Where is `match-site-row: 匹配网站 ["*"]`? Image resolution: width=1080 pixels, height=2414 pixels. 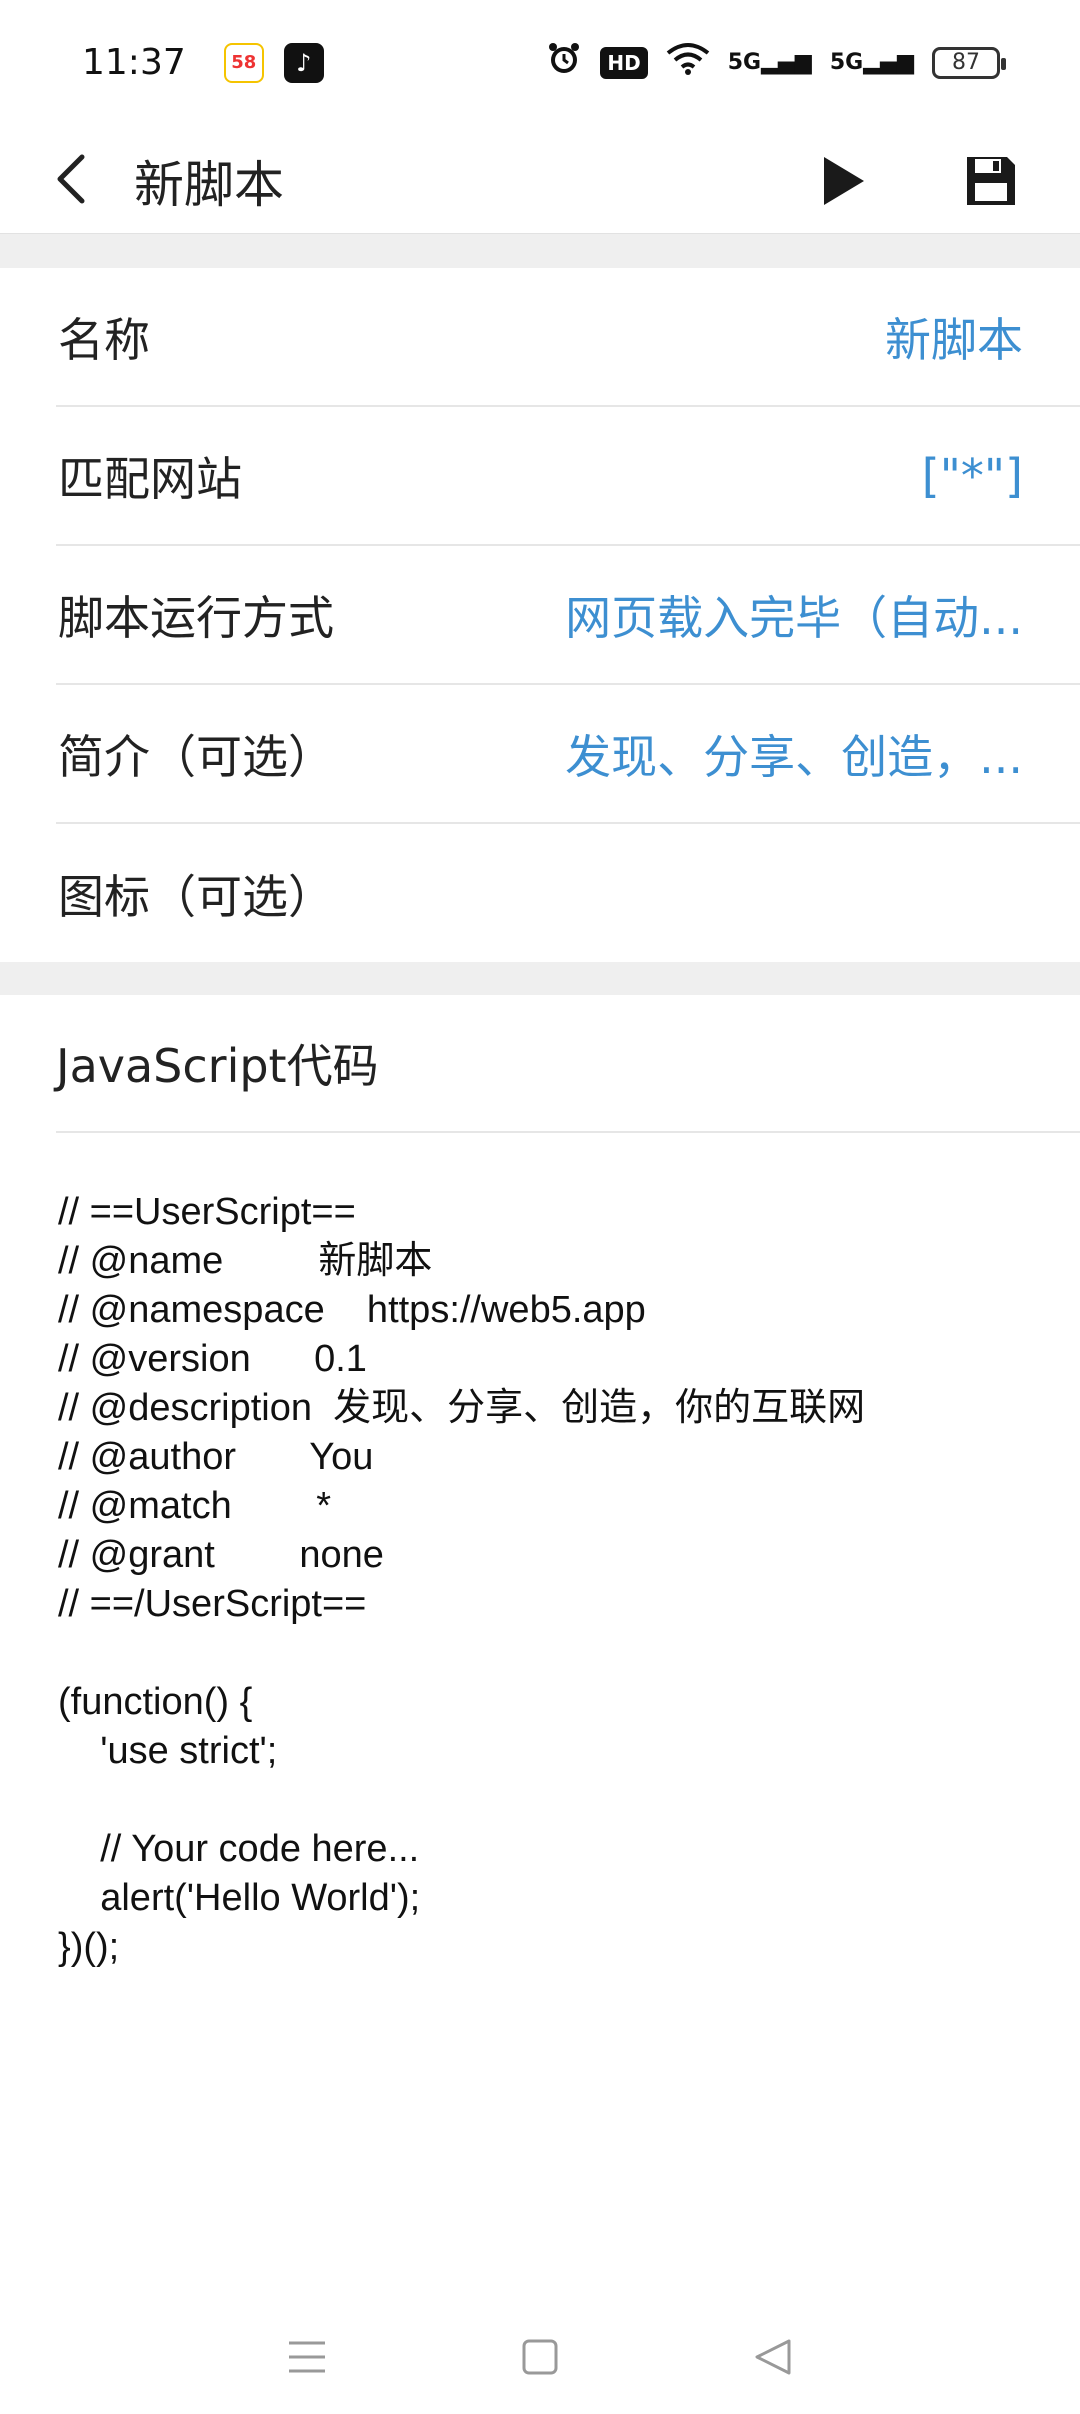 match-site-row: 匹配网站 ["*"] is located at coordinates (568, 476).